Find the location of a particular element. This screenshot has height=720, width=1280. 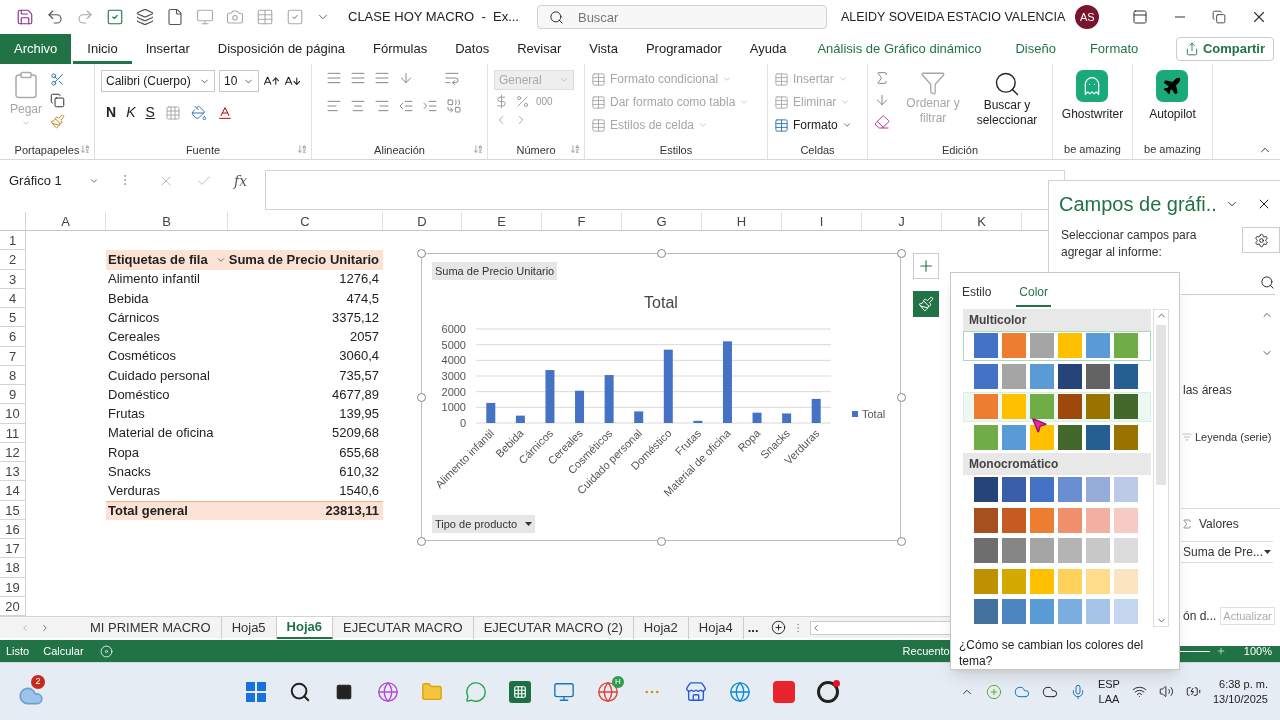

share-button: Compartir is located at coordinates (1224, 49).